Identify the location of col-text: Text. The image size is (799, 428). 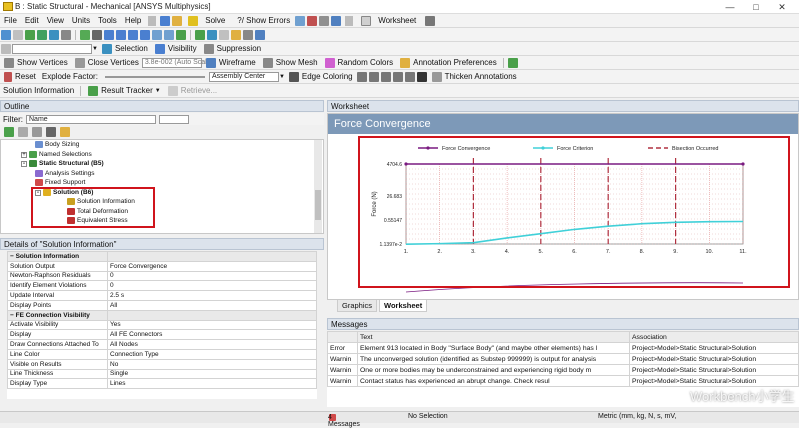
(493, 337).